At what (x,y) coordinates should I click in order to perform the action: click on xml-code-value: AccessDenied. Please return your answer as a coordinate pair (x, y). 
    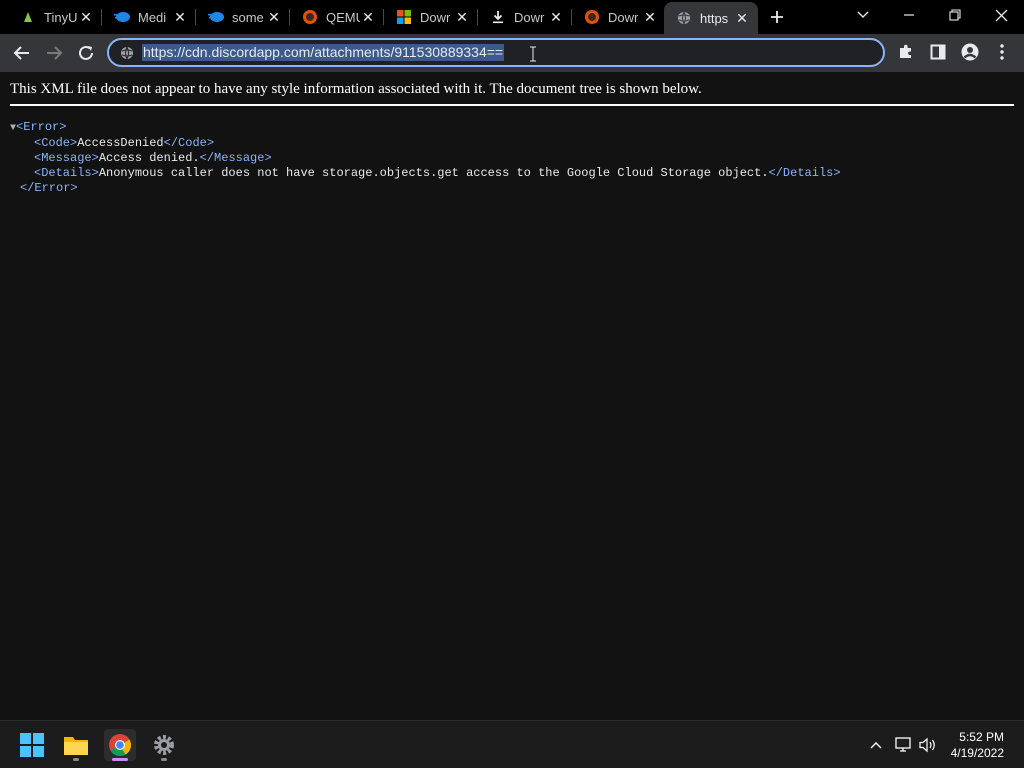
    Looking at the image, I should click on (120, 143).